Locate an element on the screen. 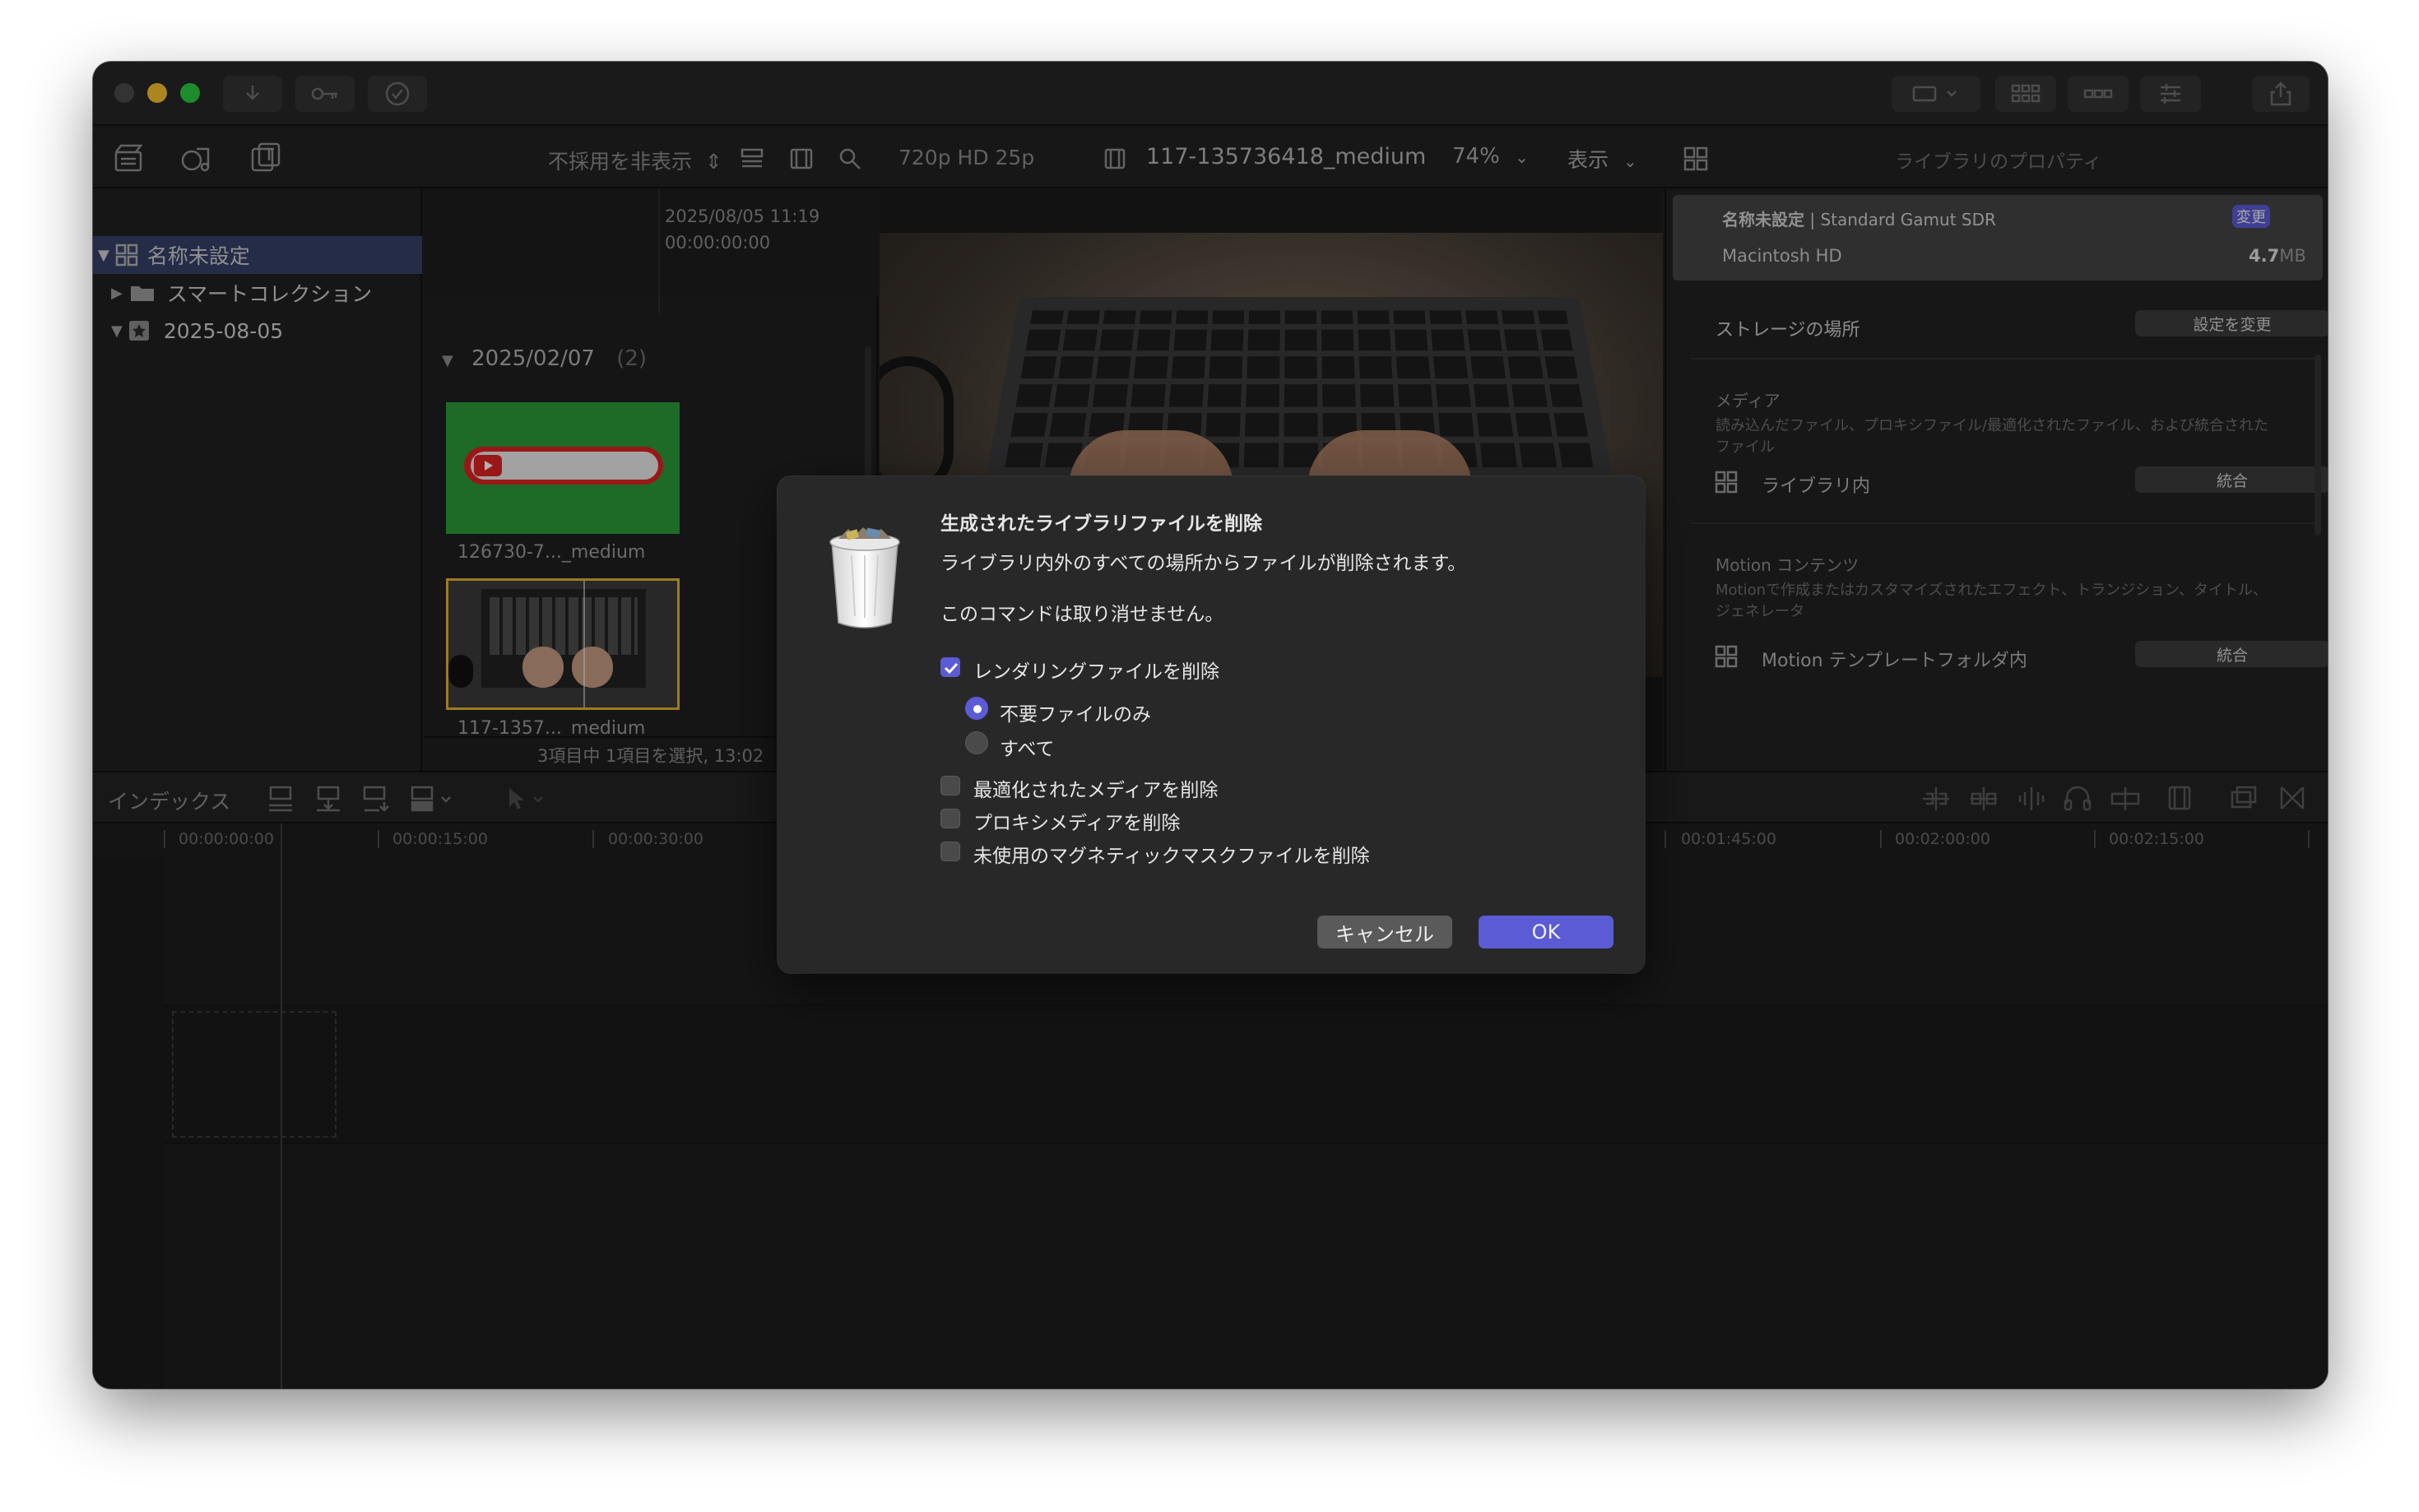 Image resolution: width=2419 pixels, height=1512 pixels. dialog-warning: このコマンドは取り消せません。 is located at coordinates (1082, 614).